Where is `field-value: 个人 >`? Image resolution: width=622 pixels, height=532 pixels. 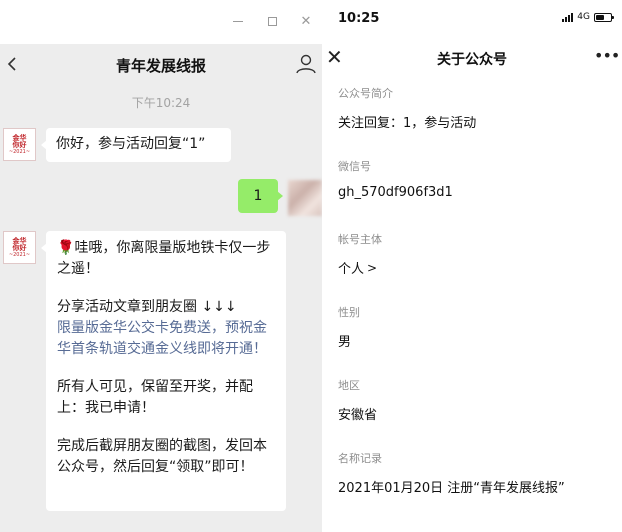 field-value: 个人 > is located at coordinates (473, 268).